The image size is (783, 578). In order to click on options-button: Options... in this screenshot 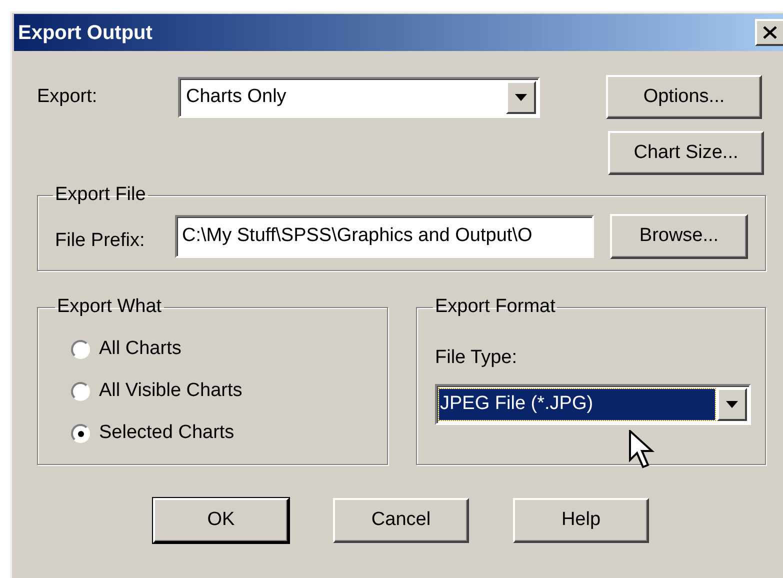, I will do `click(684, 97)`.